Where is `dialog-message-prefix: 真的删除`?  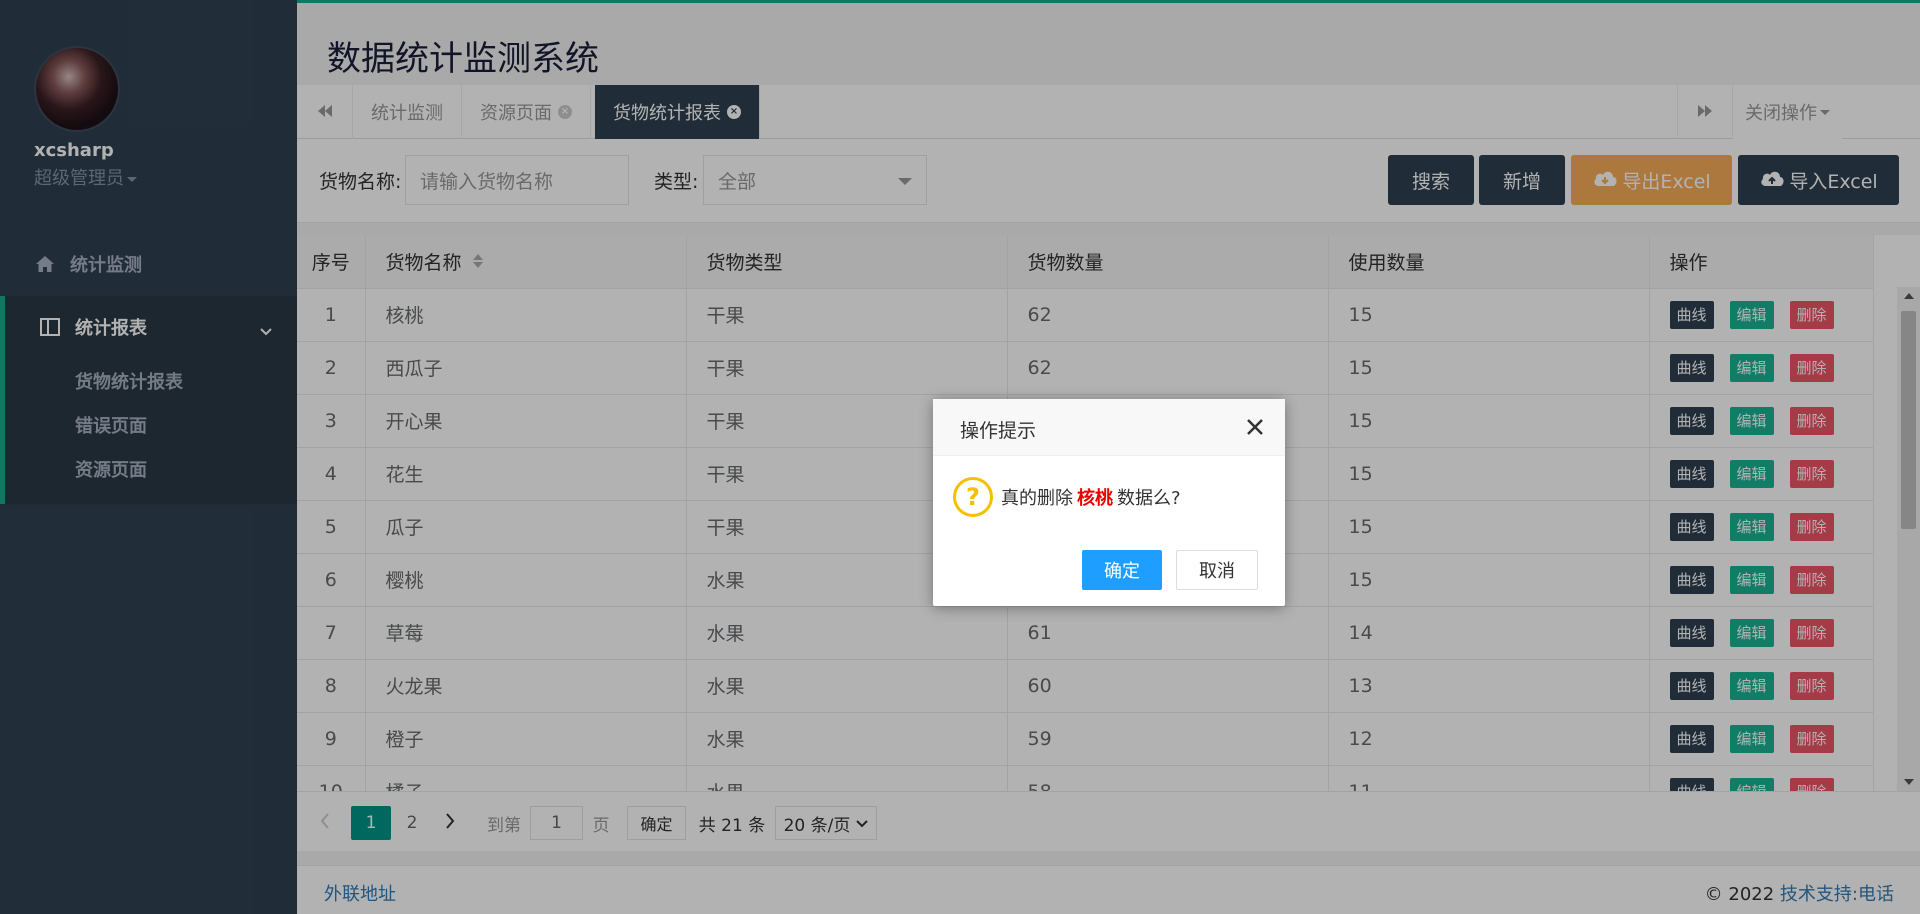
dialog-message-prefix: 真的删除 is located at coordinates (1037, 498).